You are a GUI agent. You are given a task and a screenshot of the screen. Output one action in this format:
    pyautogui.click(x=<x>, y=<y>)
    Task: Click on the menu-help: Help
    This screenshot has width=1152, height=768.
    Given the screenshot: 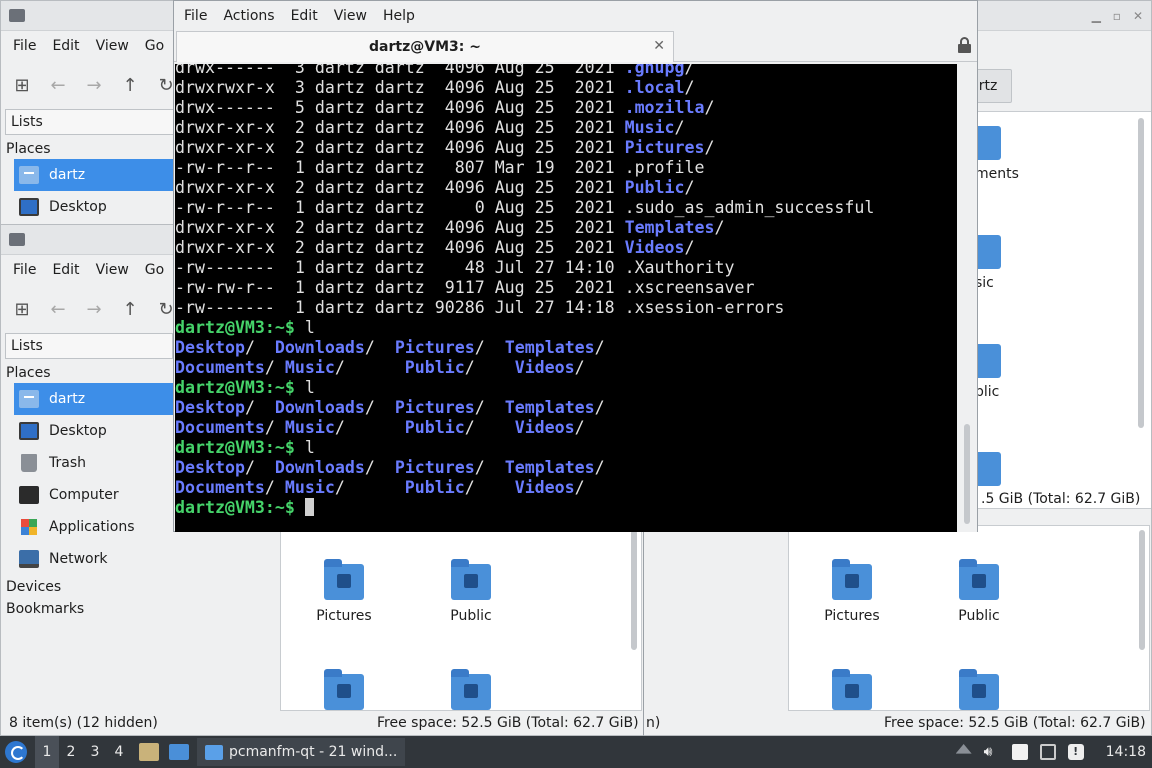 What is the action you would take?
    pyautogui.click(x=399, y=16)
    